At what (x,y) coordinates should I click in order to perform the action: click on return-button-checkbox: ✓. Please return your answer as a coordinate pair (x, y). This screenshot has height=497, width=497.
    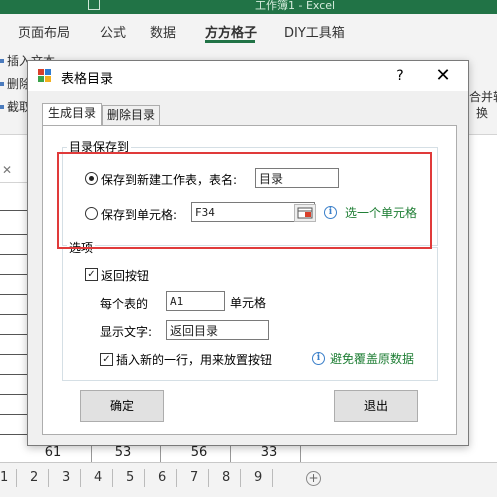
    Looking at the image, I should click on (91, 274).